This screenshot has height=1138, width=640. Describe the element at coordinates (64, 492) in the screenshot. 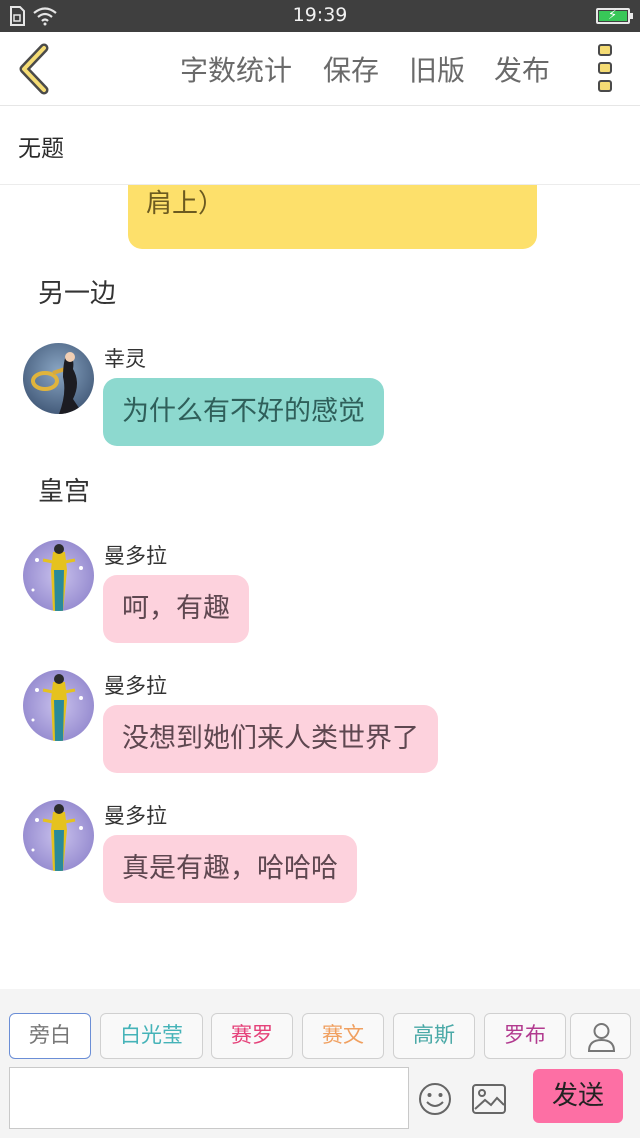

I see `scene-label: 皇宫` at that location.